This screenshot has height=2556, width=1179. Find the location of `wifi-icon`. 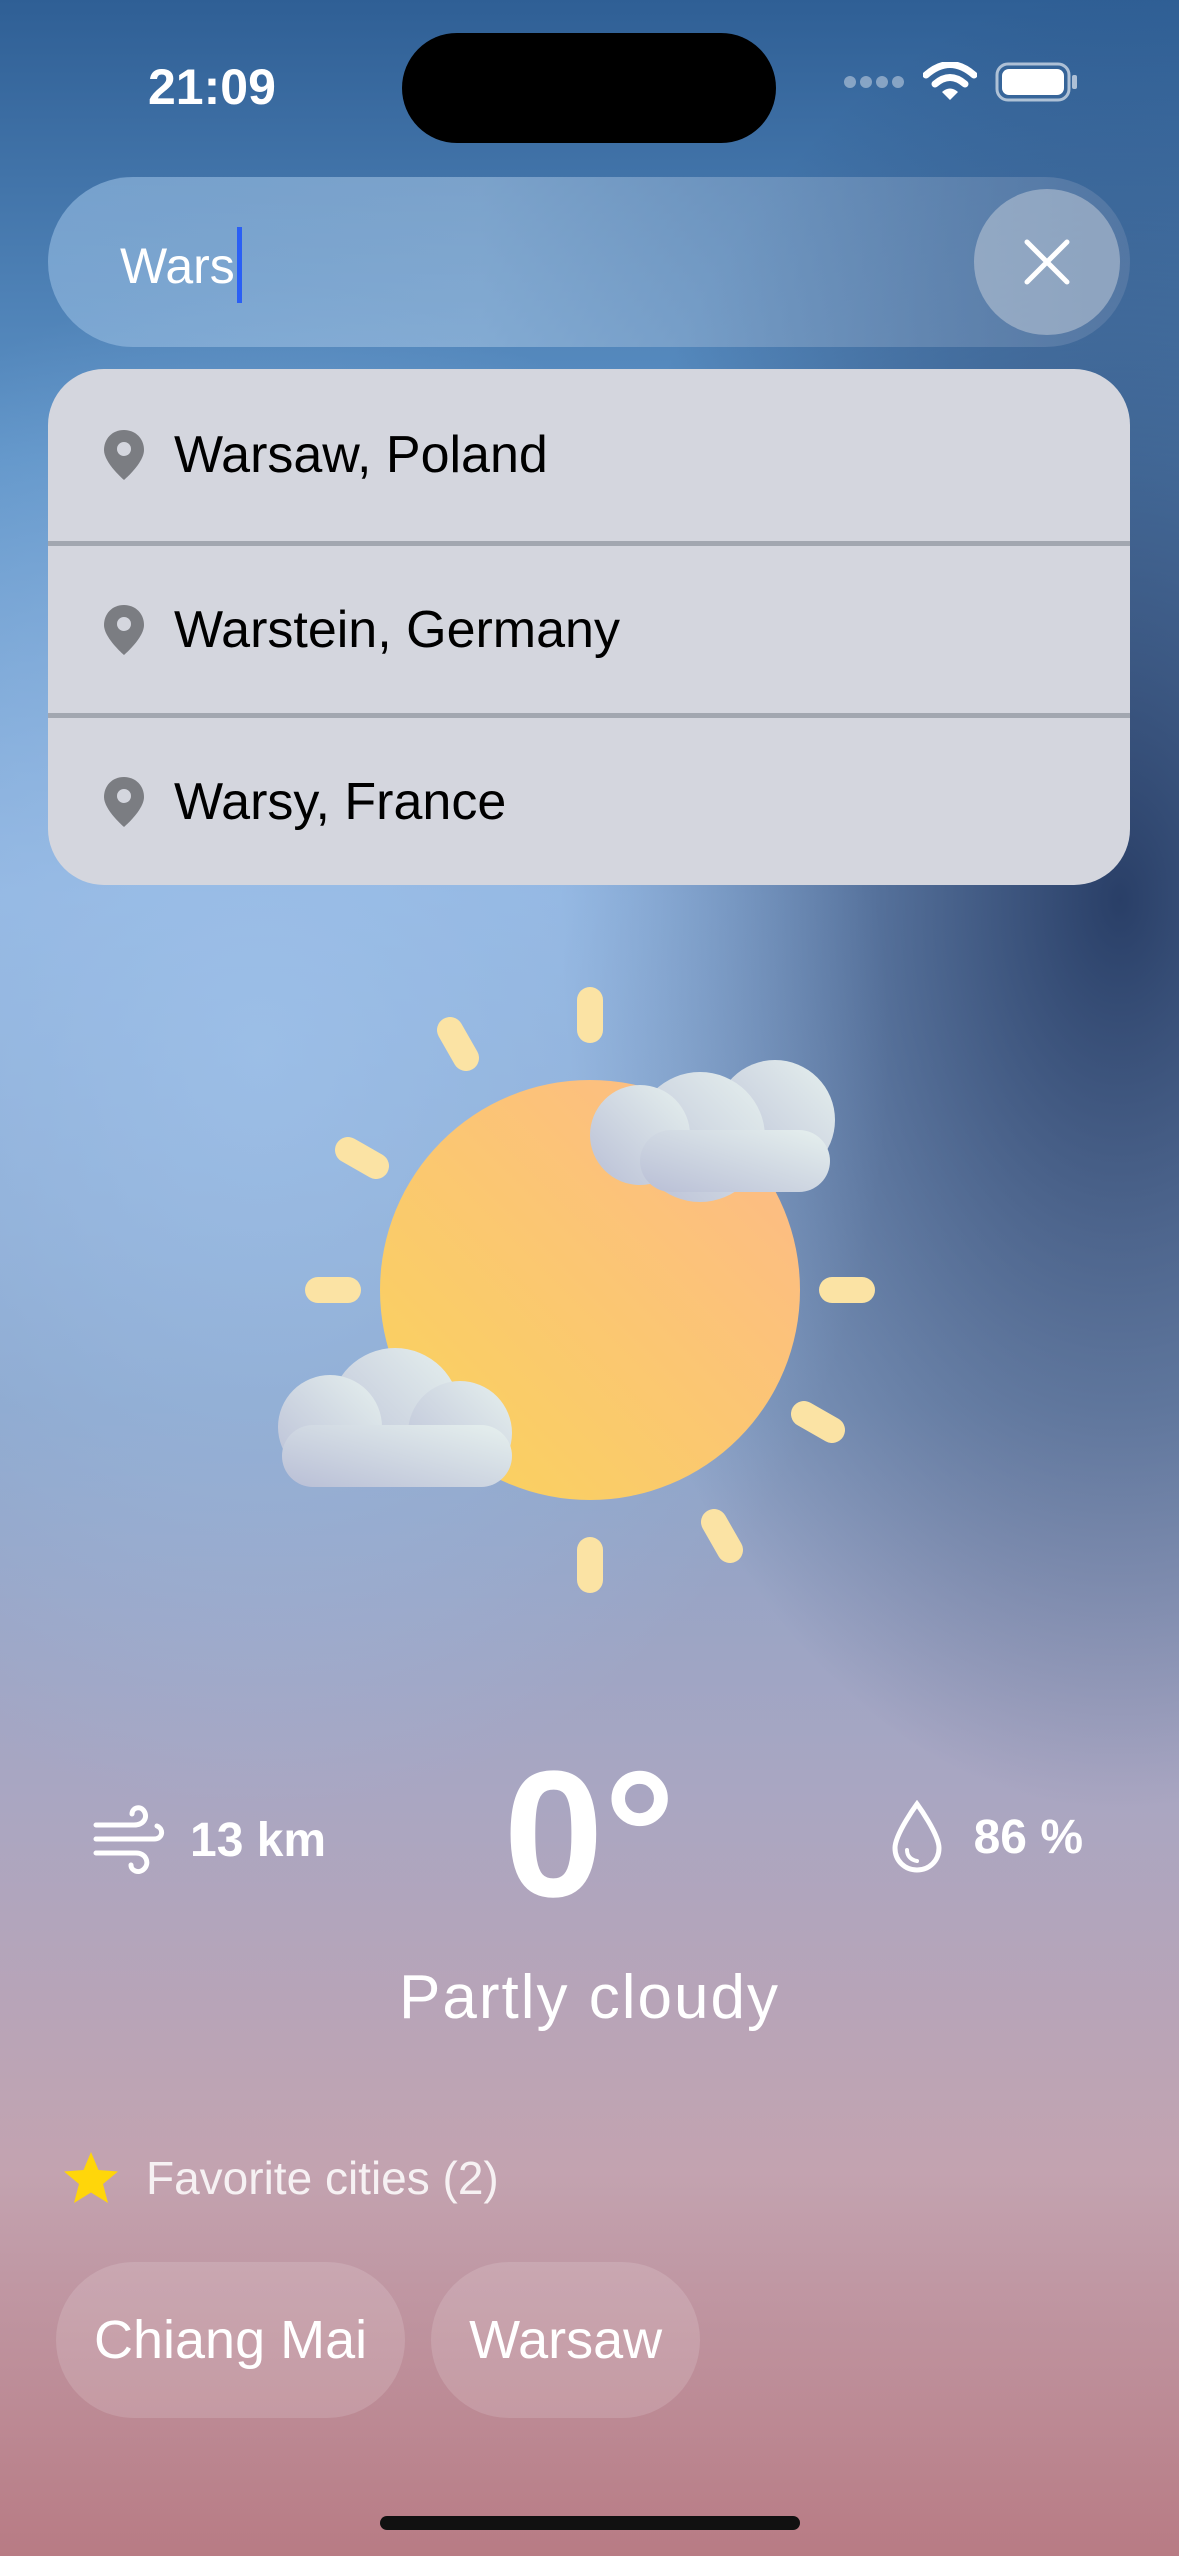

wifi-icon is located at coordinates (950, 81).